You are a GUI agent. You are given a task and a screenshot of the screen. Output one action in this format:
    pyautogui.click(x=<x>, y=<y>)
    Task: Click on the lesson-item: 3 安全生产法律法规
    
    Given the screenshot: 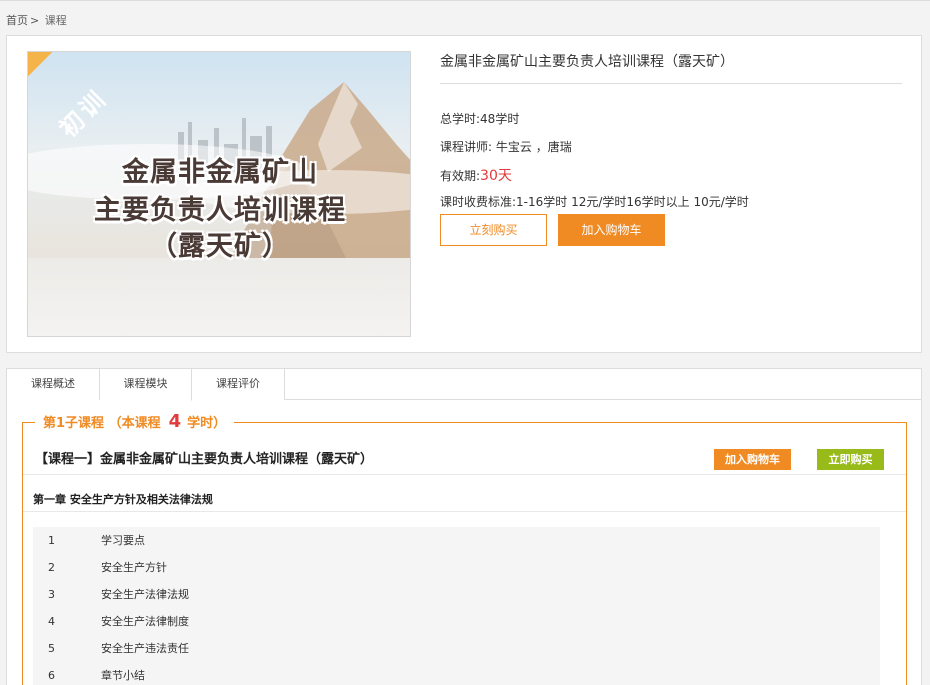 What is the action you would take?
    pyautogui.click(x=456, y=594)
    